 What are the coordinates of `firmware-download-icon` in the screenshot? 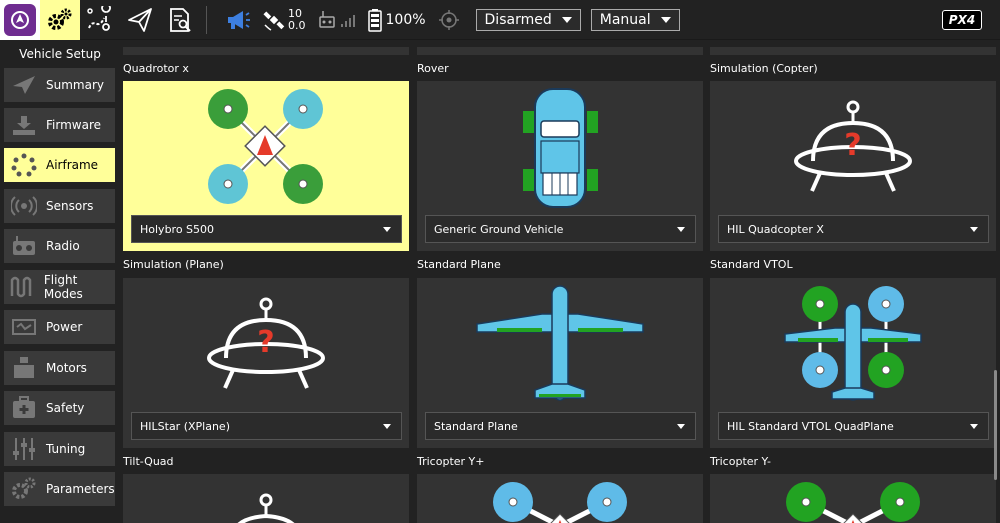 It's located at (24, 125).